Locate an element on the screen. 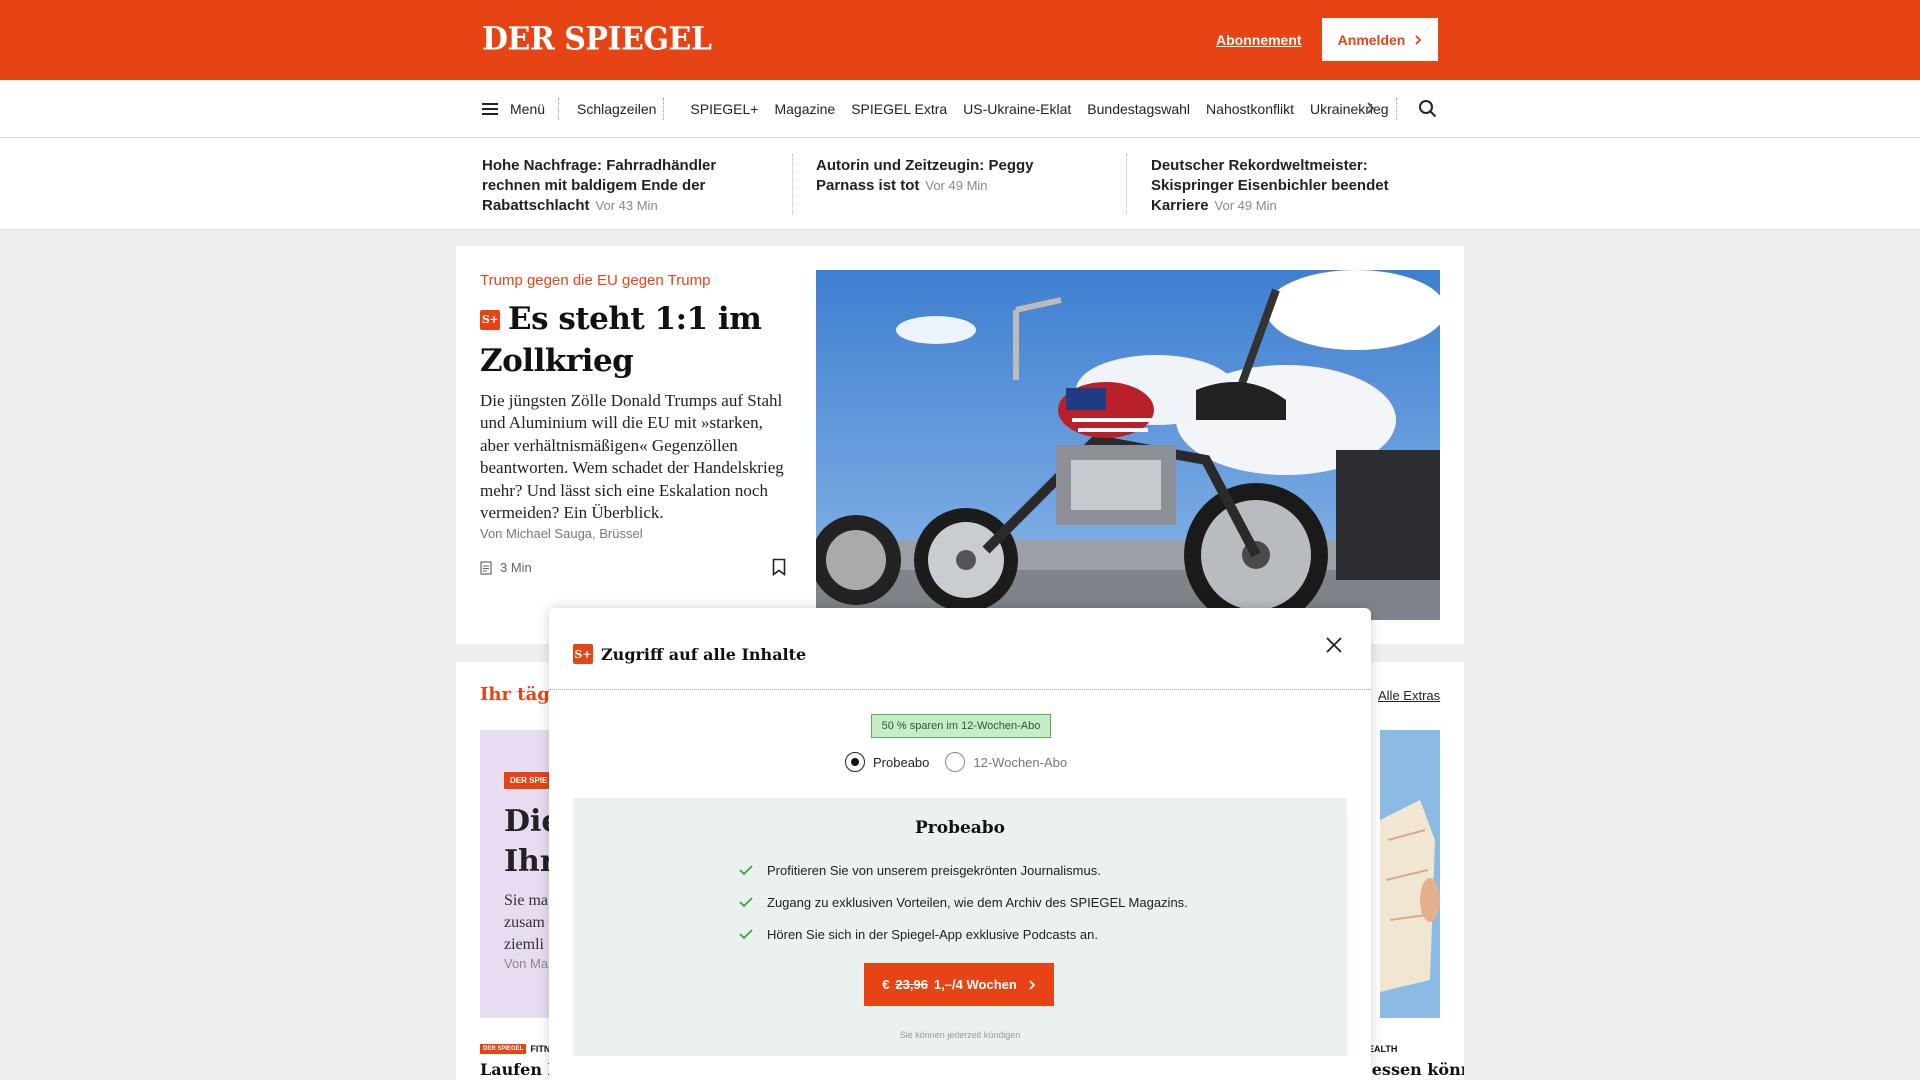 The image size is (1920, 1080). plan-selector: Probeabo 12-Wochen-Abo is located at coordinates (956, 762).